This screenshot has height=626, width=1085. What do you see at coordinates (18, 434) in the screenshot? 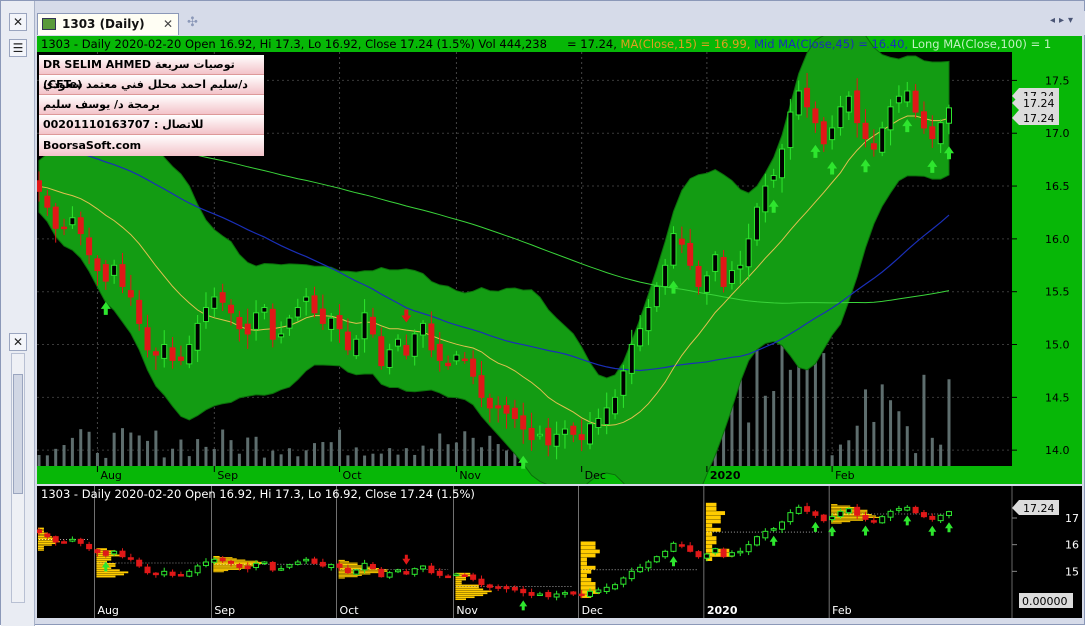
I see `scrollbar-thumb` at bounding box center [18, 434].